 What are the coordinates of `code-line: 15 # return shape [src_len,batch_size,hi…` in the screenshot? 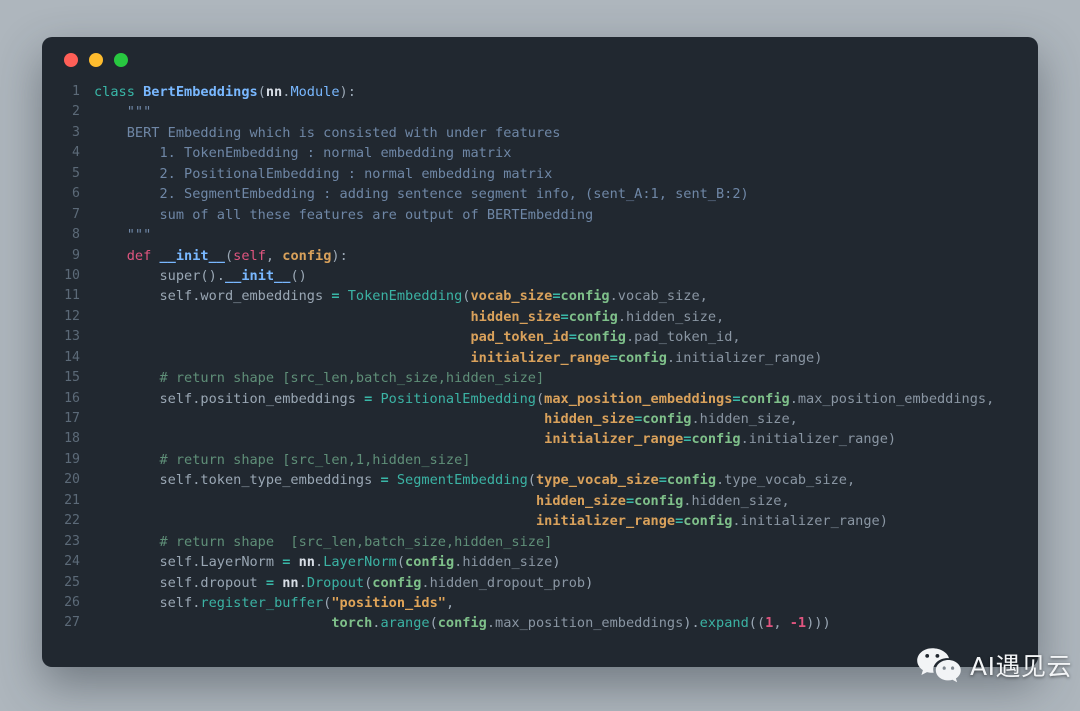 It's located at (540, 378).